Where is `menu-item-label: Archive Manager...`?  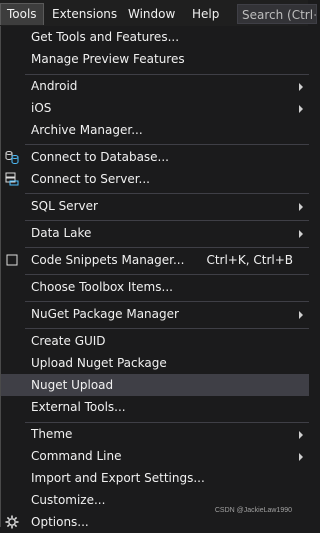 menu-item-label: Archive Manager... is located at coordinates (87, 130).